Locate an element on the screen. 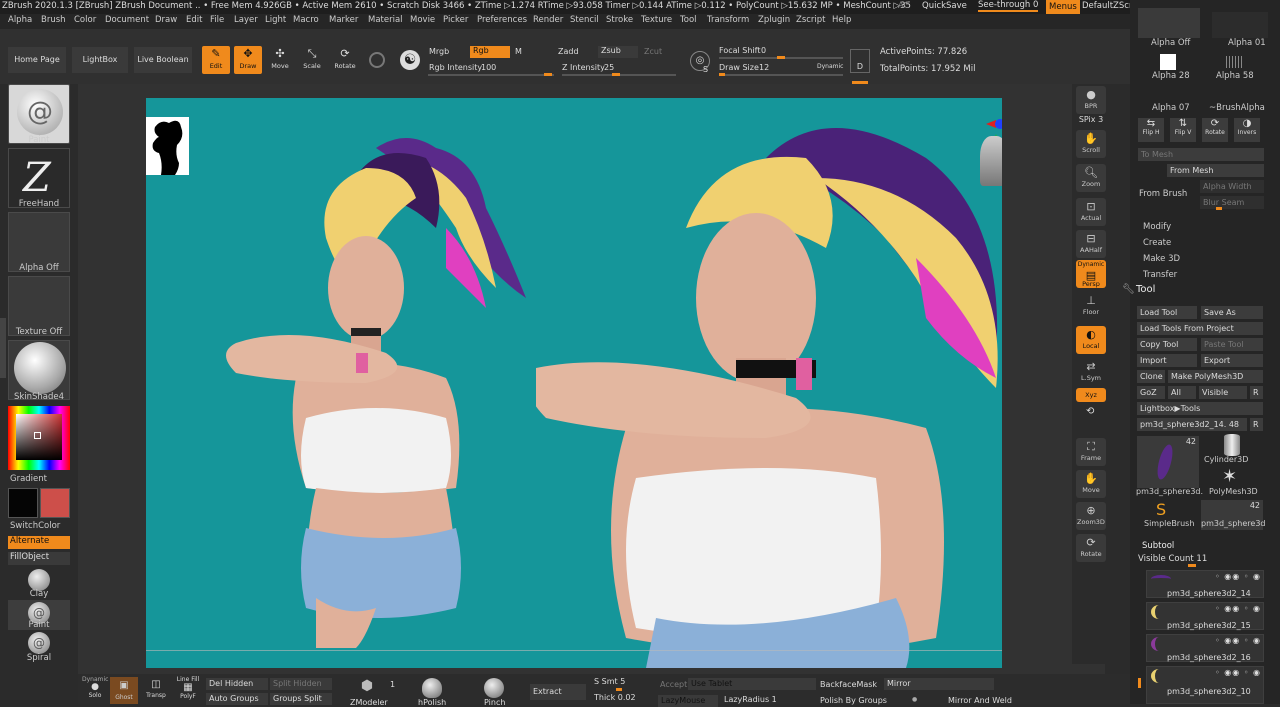 Image resolution: width=1280 pixels, height=707 pixels. see-through-slider: See-through 0 is located at coordinates (1008, 6).